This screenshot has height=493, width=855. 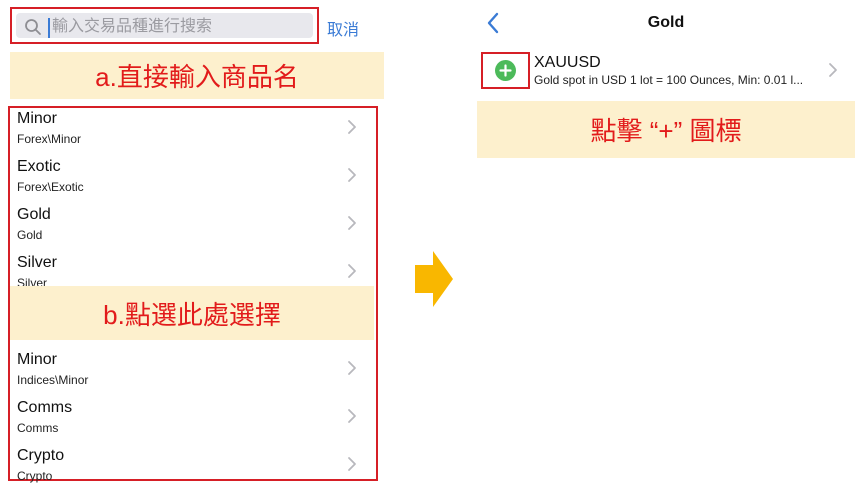 What do you see at coordinates (34, 214) in the screenshot?
I see `category-title: Gold` at bounding box center [34, 214].